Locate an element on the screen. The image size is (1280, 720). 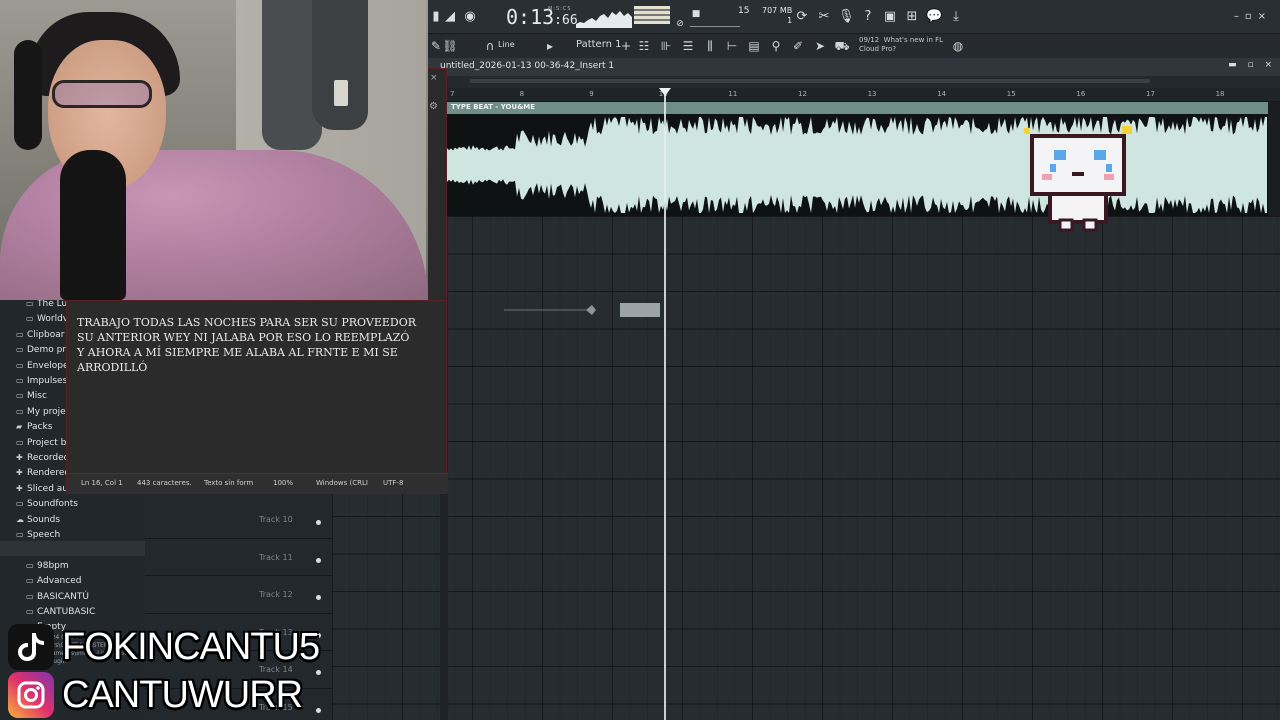
memory-value: 707 MB is located at coordinates (777, 10).